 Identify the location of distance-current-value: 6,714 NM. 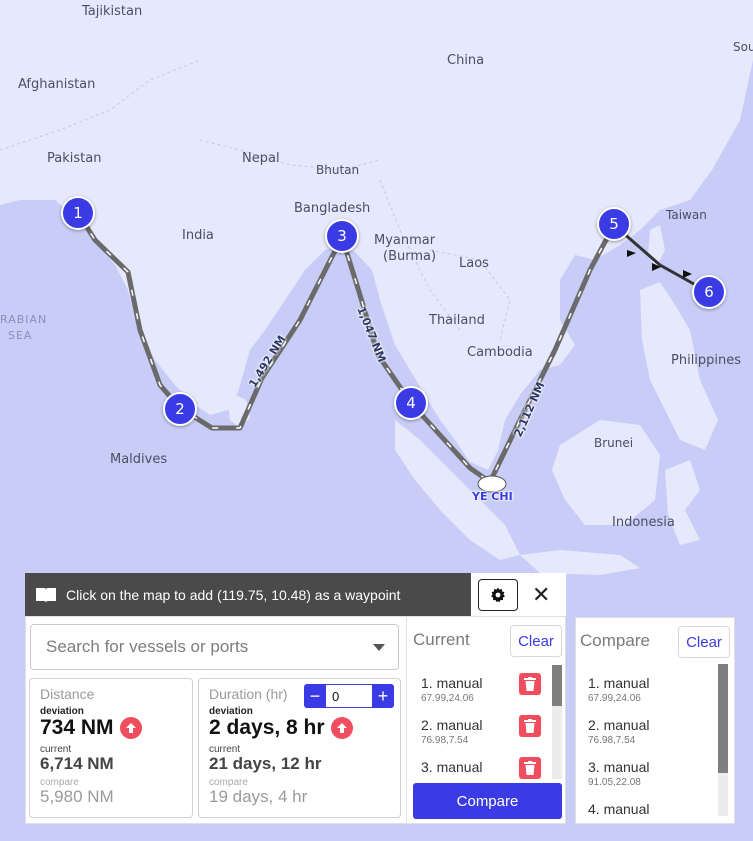
(77, 764).